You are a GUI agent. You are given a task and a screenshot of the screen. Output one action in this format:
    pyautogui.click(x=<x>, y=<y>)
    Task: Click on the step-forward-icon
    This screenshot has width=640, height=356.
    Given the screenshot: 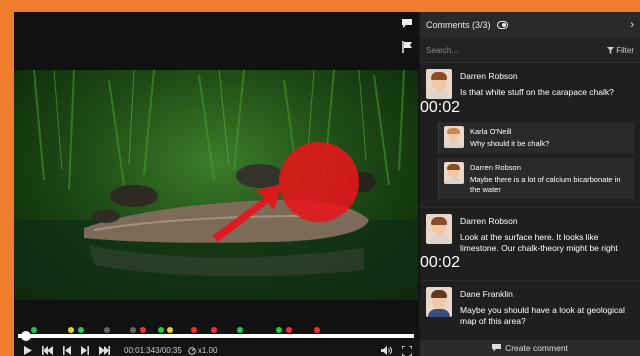 What is the action you would take?
    pyautogui.click(x=85, y=350)
    